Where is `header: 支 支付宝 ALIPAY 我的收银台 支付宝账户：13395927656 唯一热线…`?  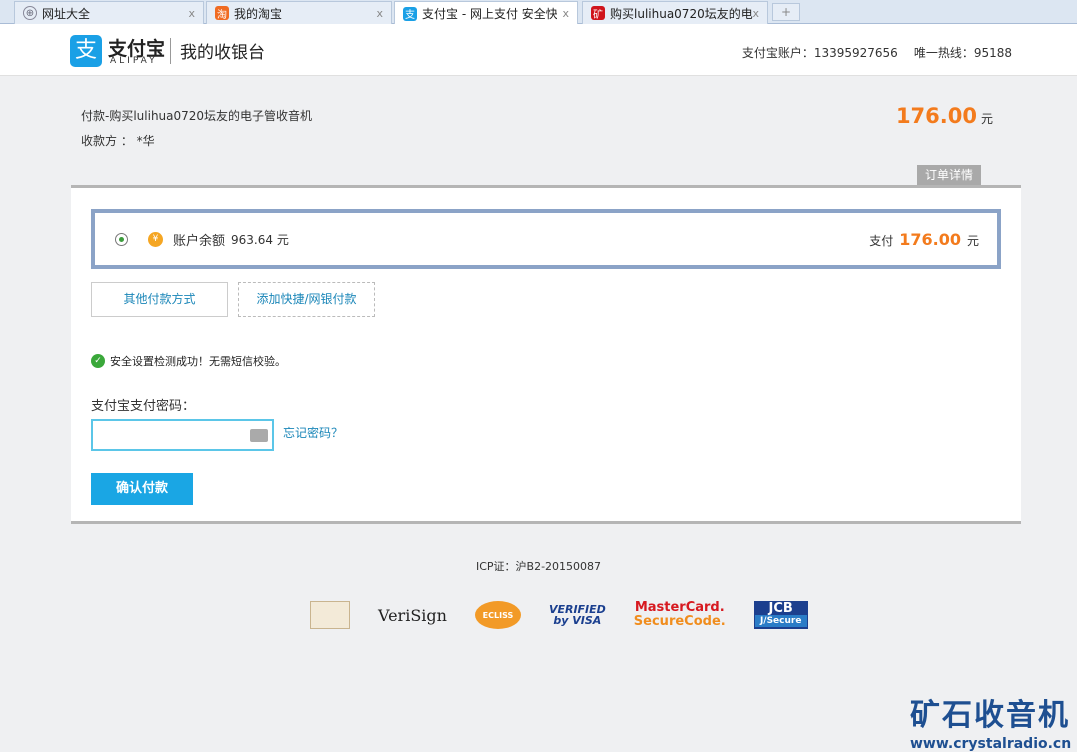 header: 支 支付宝 ALIPAY 我的收银台 支付宝账户：13395927656 唯一热线… is located at coordinates (538, 50).